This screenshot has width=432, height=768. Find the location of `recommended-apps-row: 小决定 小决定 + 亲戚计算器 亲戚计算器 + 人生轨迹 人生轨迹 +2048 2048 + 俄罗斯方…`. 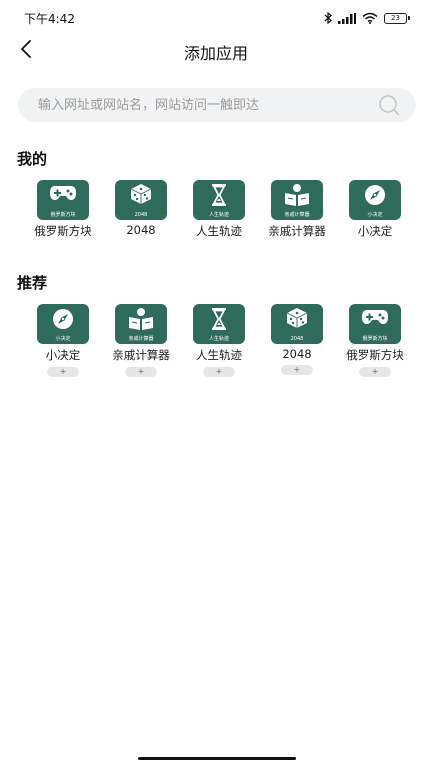

recommended-apps-row: 小决定 小决定 + 亲戚计算器 亲戚计算器 + 人生轨迹 人生轨迹 +2048 2048 + 俄罗斯方… is located at coordinates (219, 340).